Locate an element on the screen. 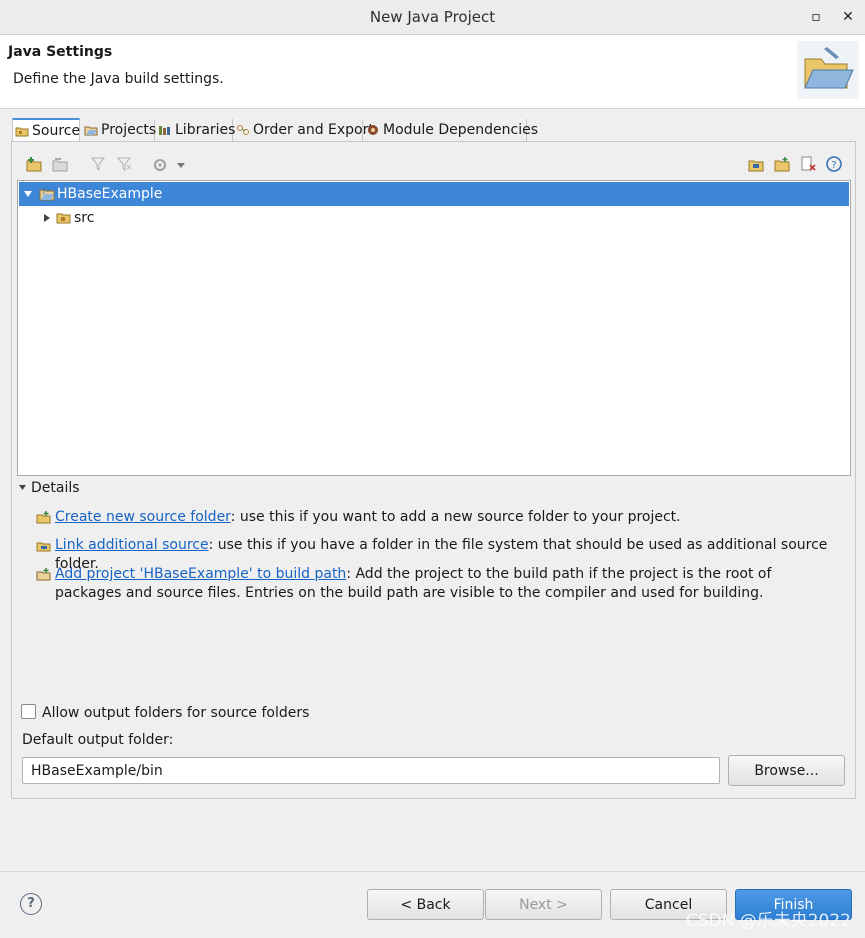  link-source-icon is located at coordinates (60, 164).